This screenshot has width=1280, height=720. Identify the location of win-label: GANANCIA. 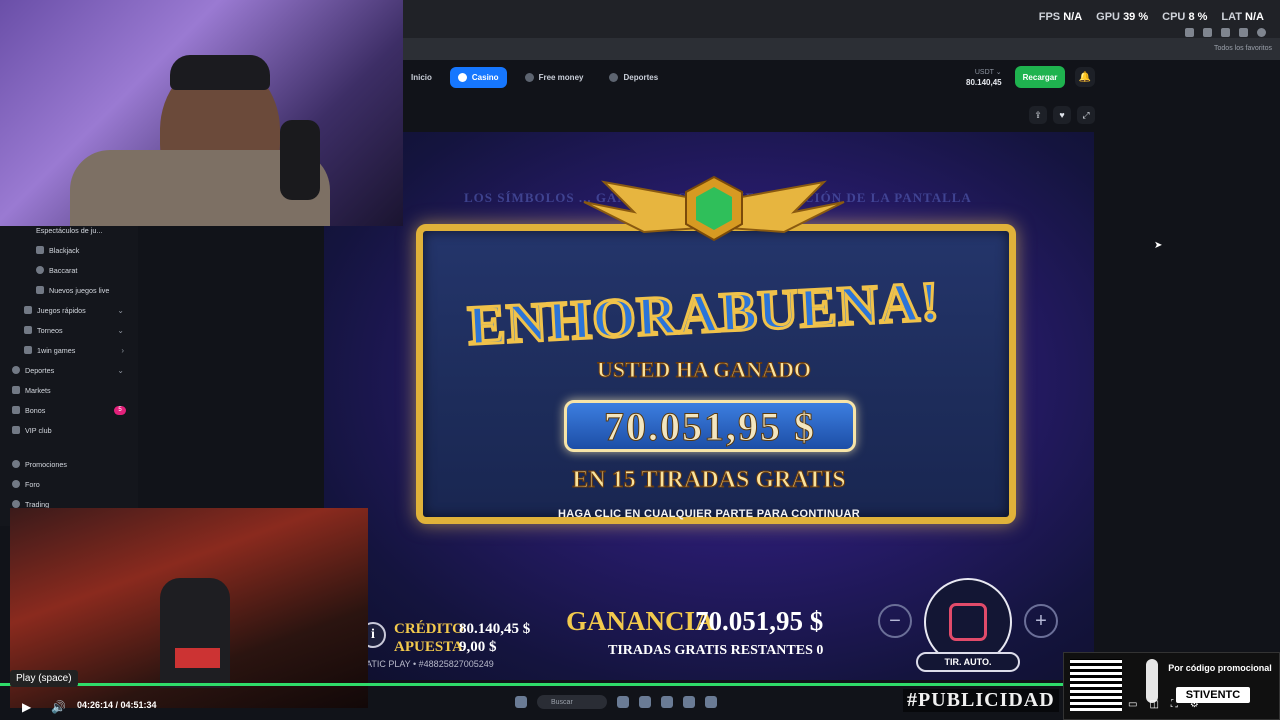
(640, 621).